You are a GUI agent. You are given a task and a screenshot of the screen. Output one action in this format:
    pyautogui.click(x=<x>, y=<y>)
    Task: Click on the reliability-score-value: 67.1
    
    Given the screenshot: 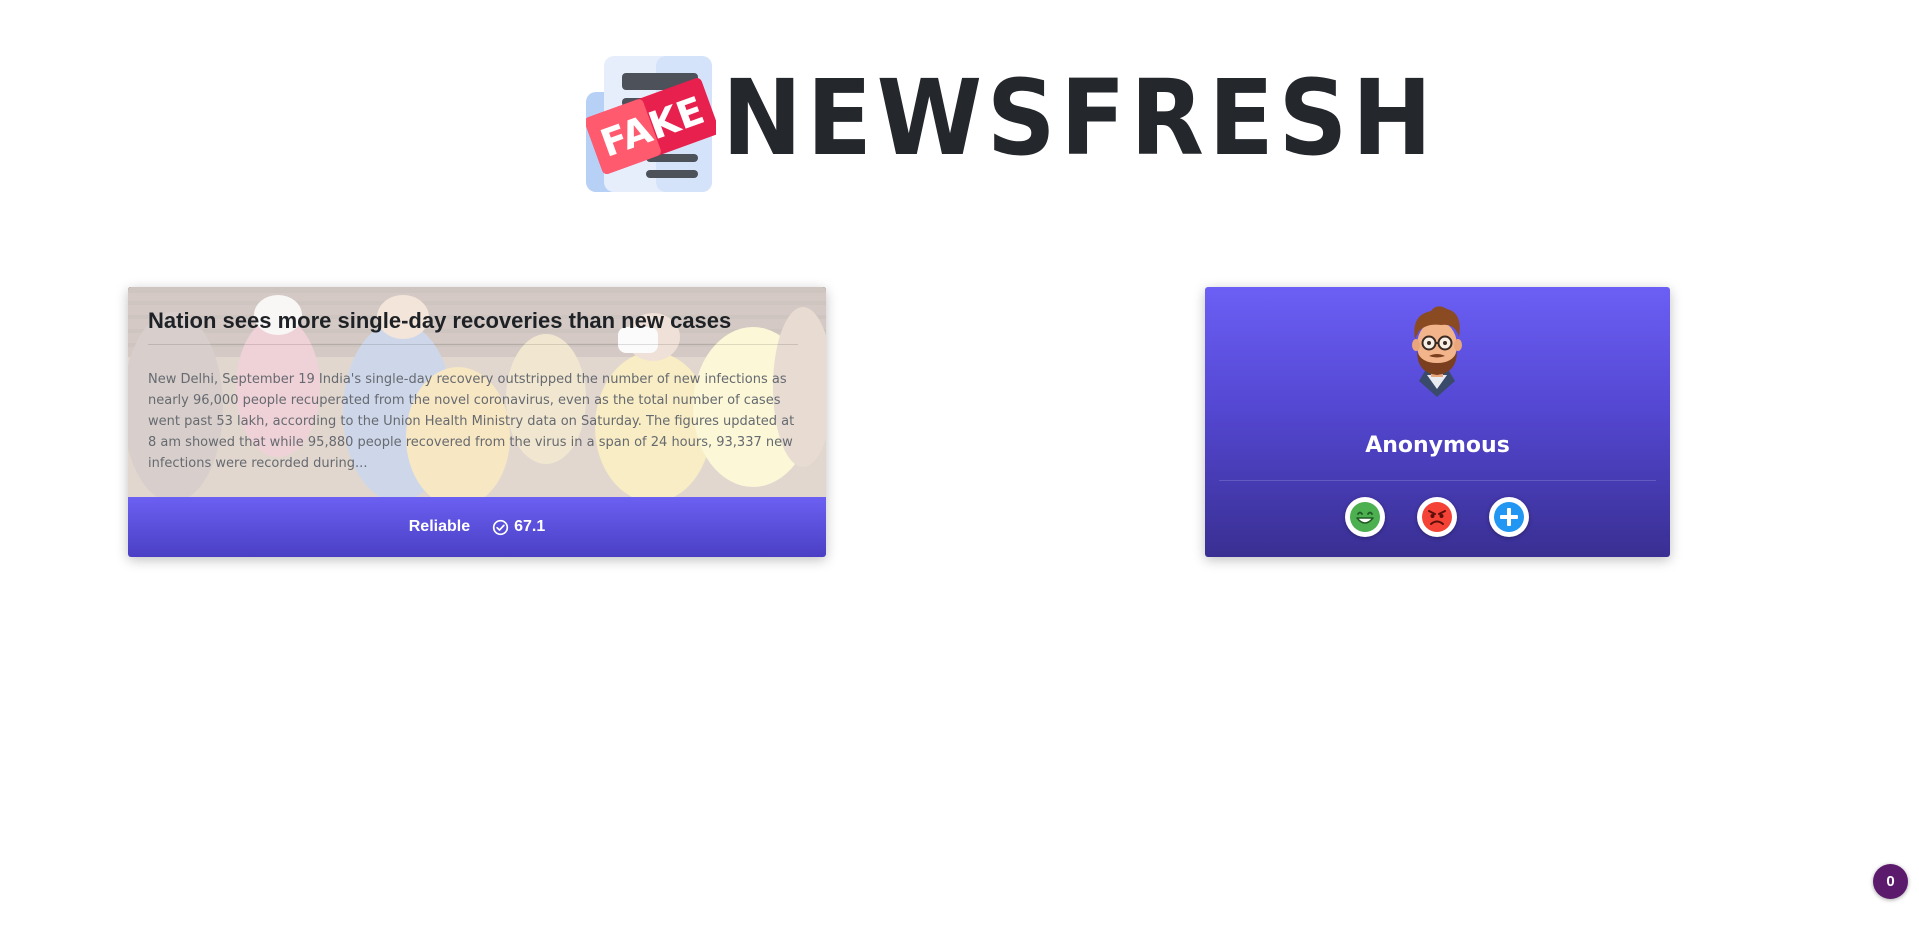 What is the action you would take?
    pyautogui.click(x=530, y=526)
    